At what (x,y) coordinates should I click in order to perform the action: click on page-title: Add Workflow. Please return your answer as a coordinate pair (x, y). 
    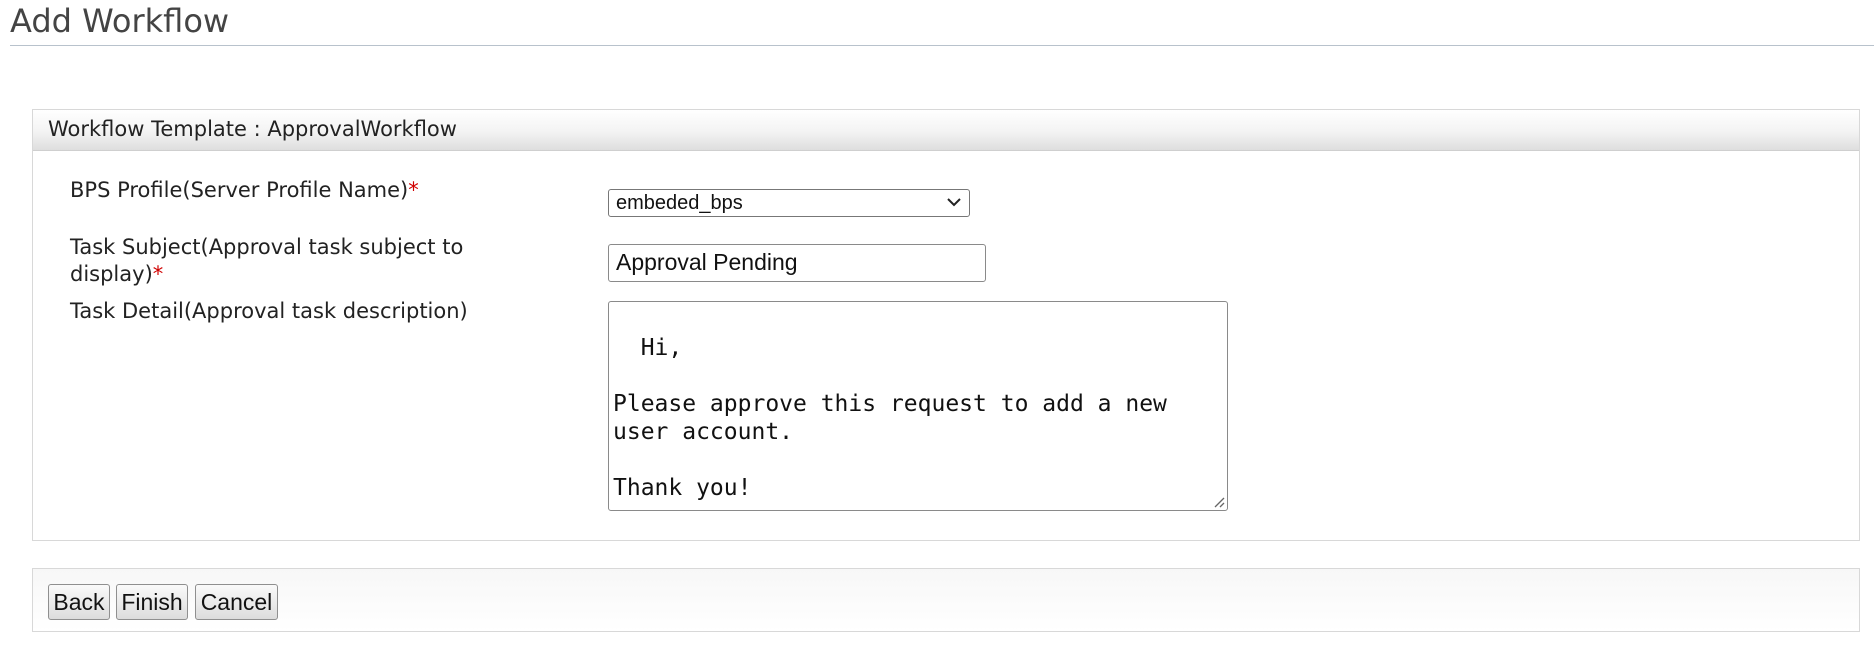
    Looking at the image, I should click on (120, 21).